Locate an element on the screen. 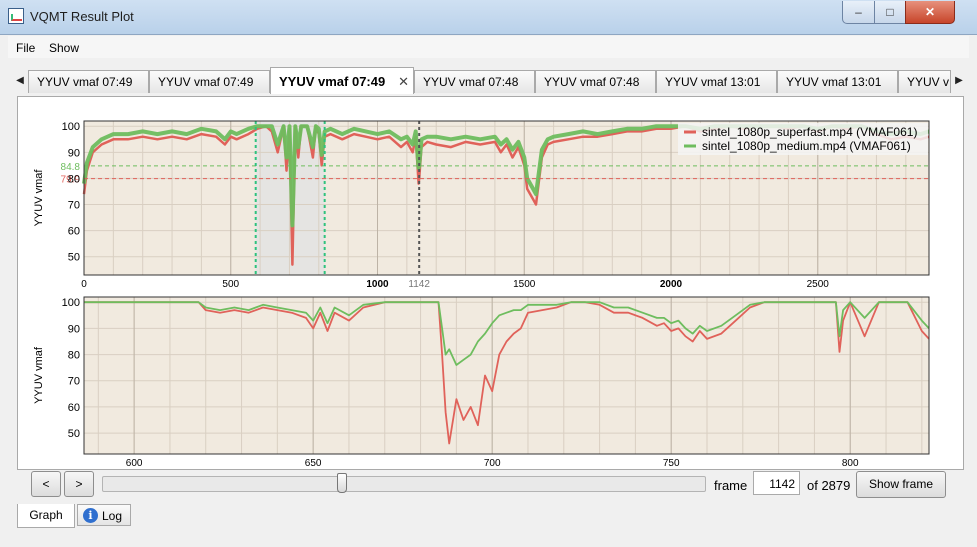 The height and width of the screenshot is (547, 977). tab-result-4: YYUV vmaf 07:48 is located at coordinates (474, 81).